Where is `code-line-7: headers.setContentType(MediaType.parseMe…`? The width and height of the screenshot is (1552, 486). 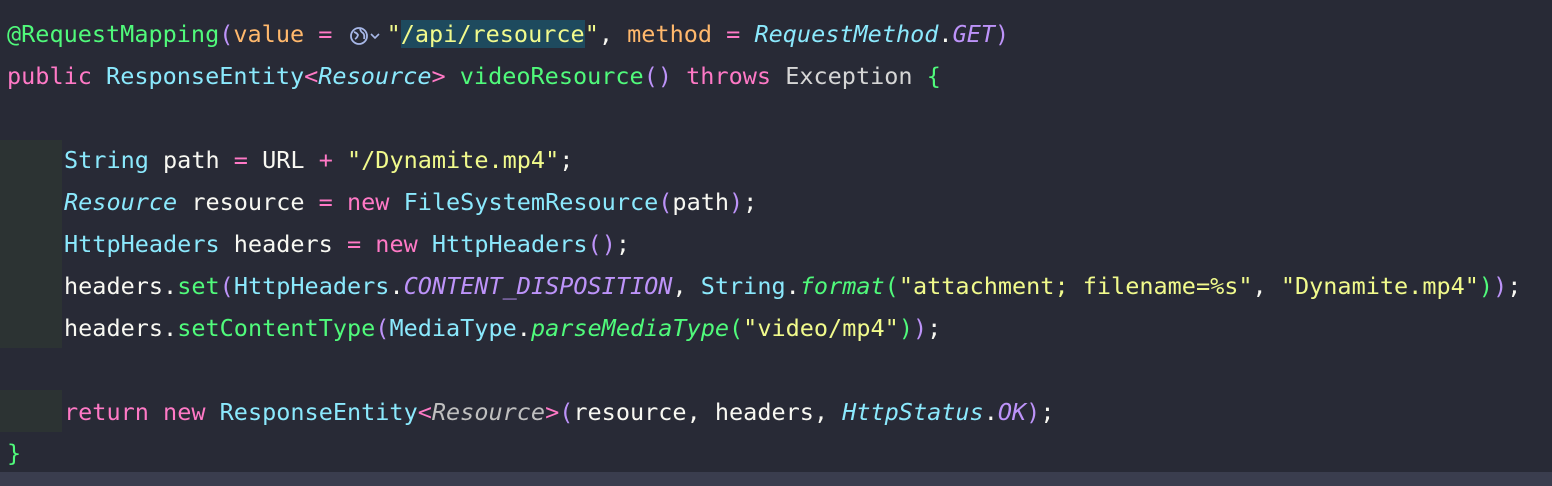 code-line-7: headers.setContentType(MediaType.parseMe… is located at coordinates (502, 328).